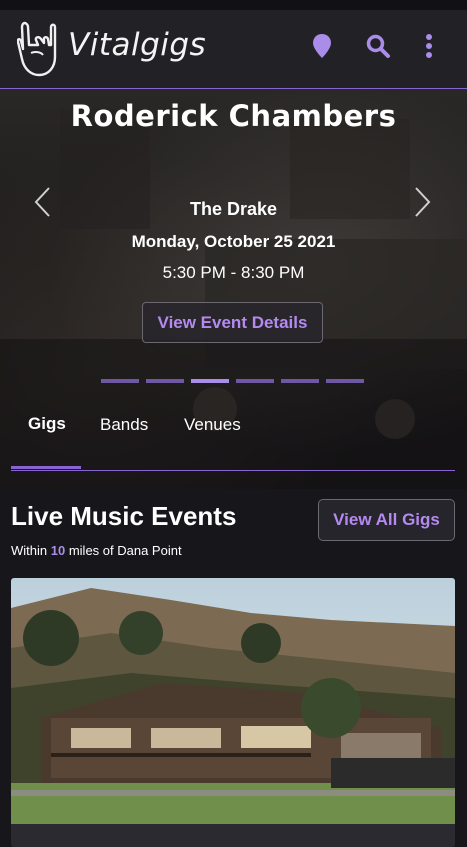 Image resolution: width=467 pixels, height=847 pixels. What do you see at coordinates (233, 241) in the screenshot?
I see `hero-date: Monday, October 25 2021` at bounding box center [233, 241].